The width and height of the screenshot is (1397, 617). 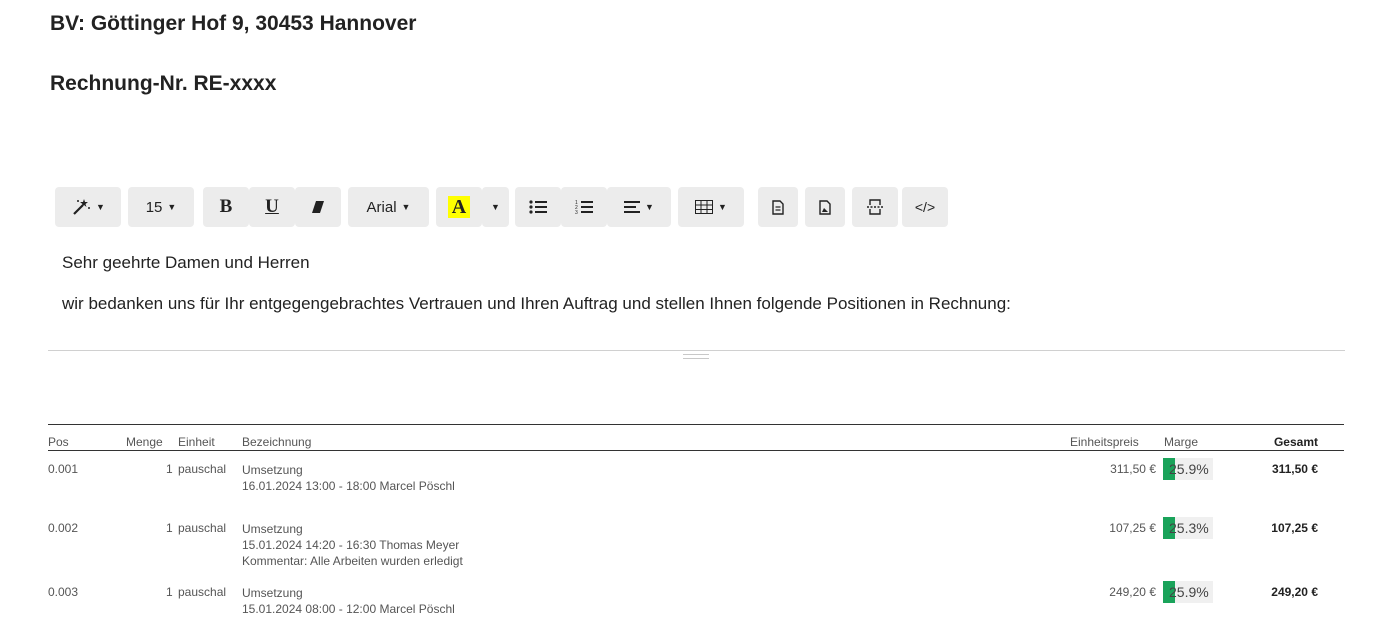 I want to click on editor-resize-handle, so click(x=696, y=356).